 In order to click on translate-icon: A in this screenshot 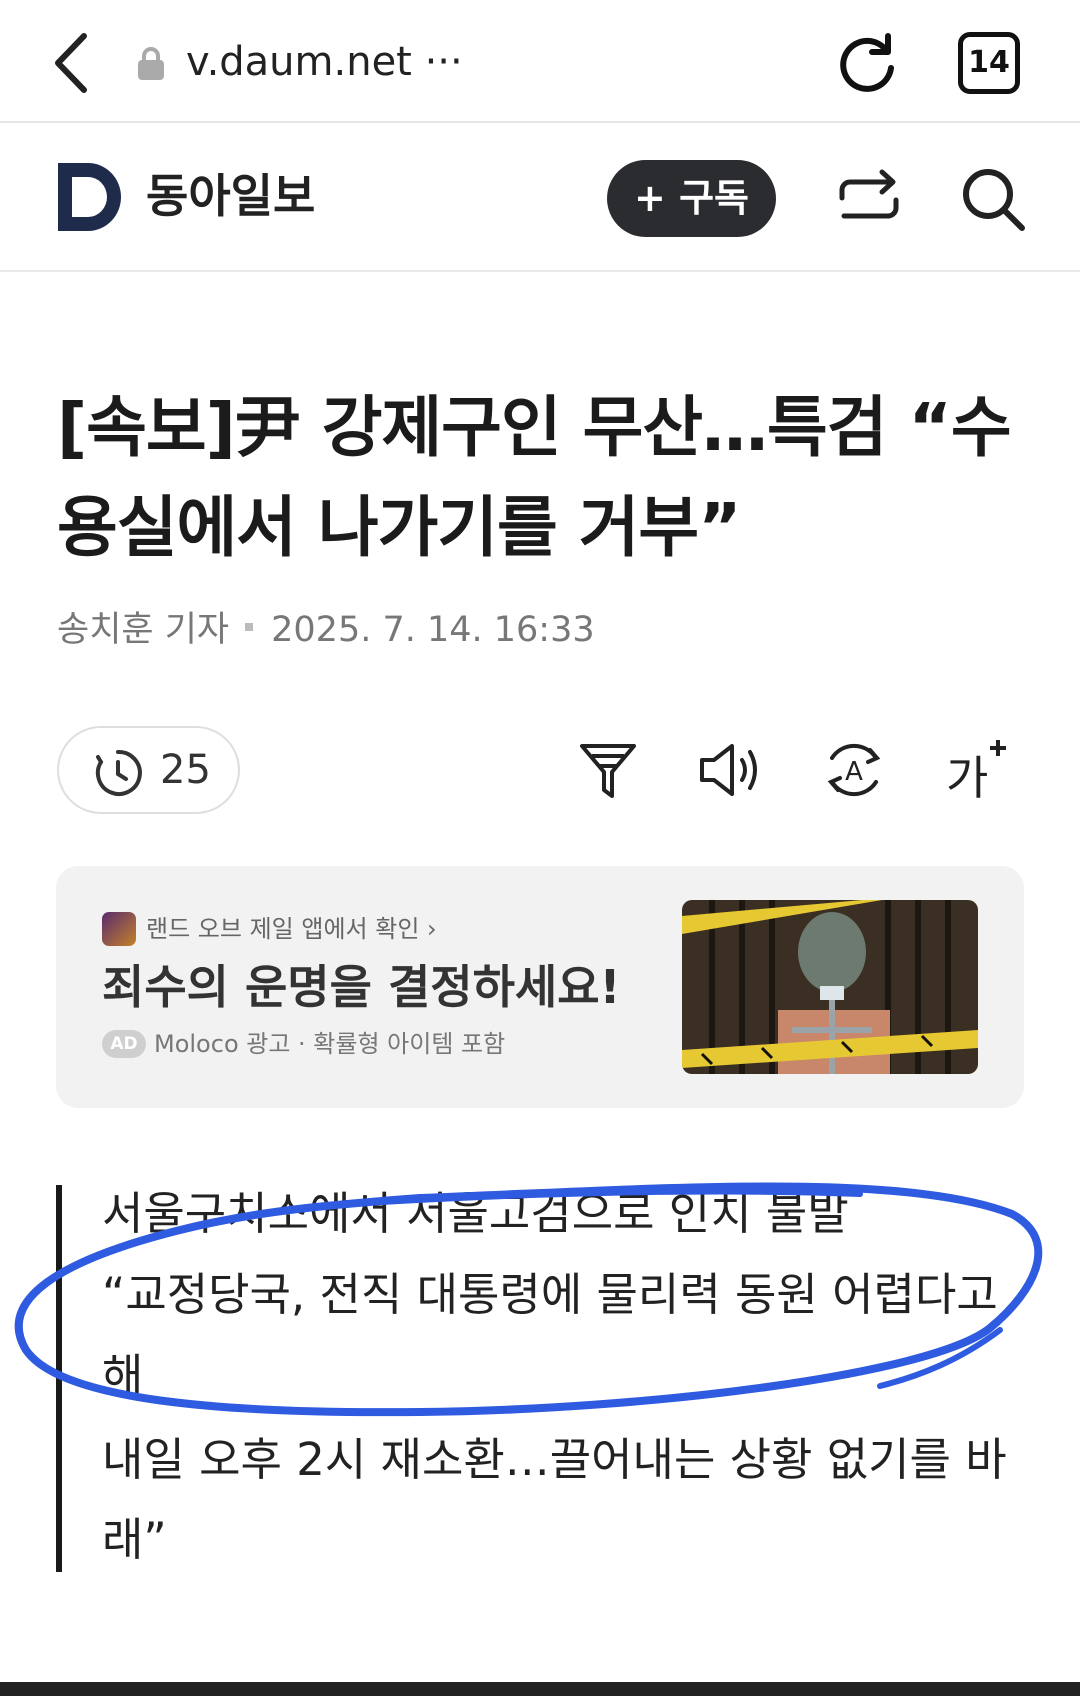, I will do `click(854, 770)`.